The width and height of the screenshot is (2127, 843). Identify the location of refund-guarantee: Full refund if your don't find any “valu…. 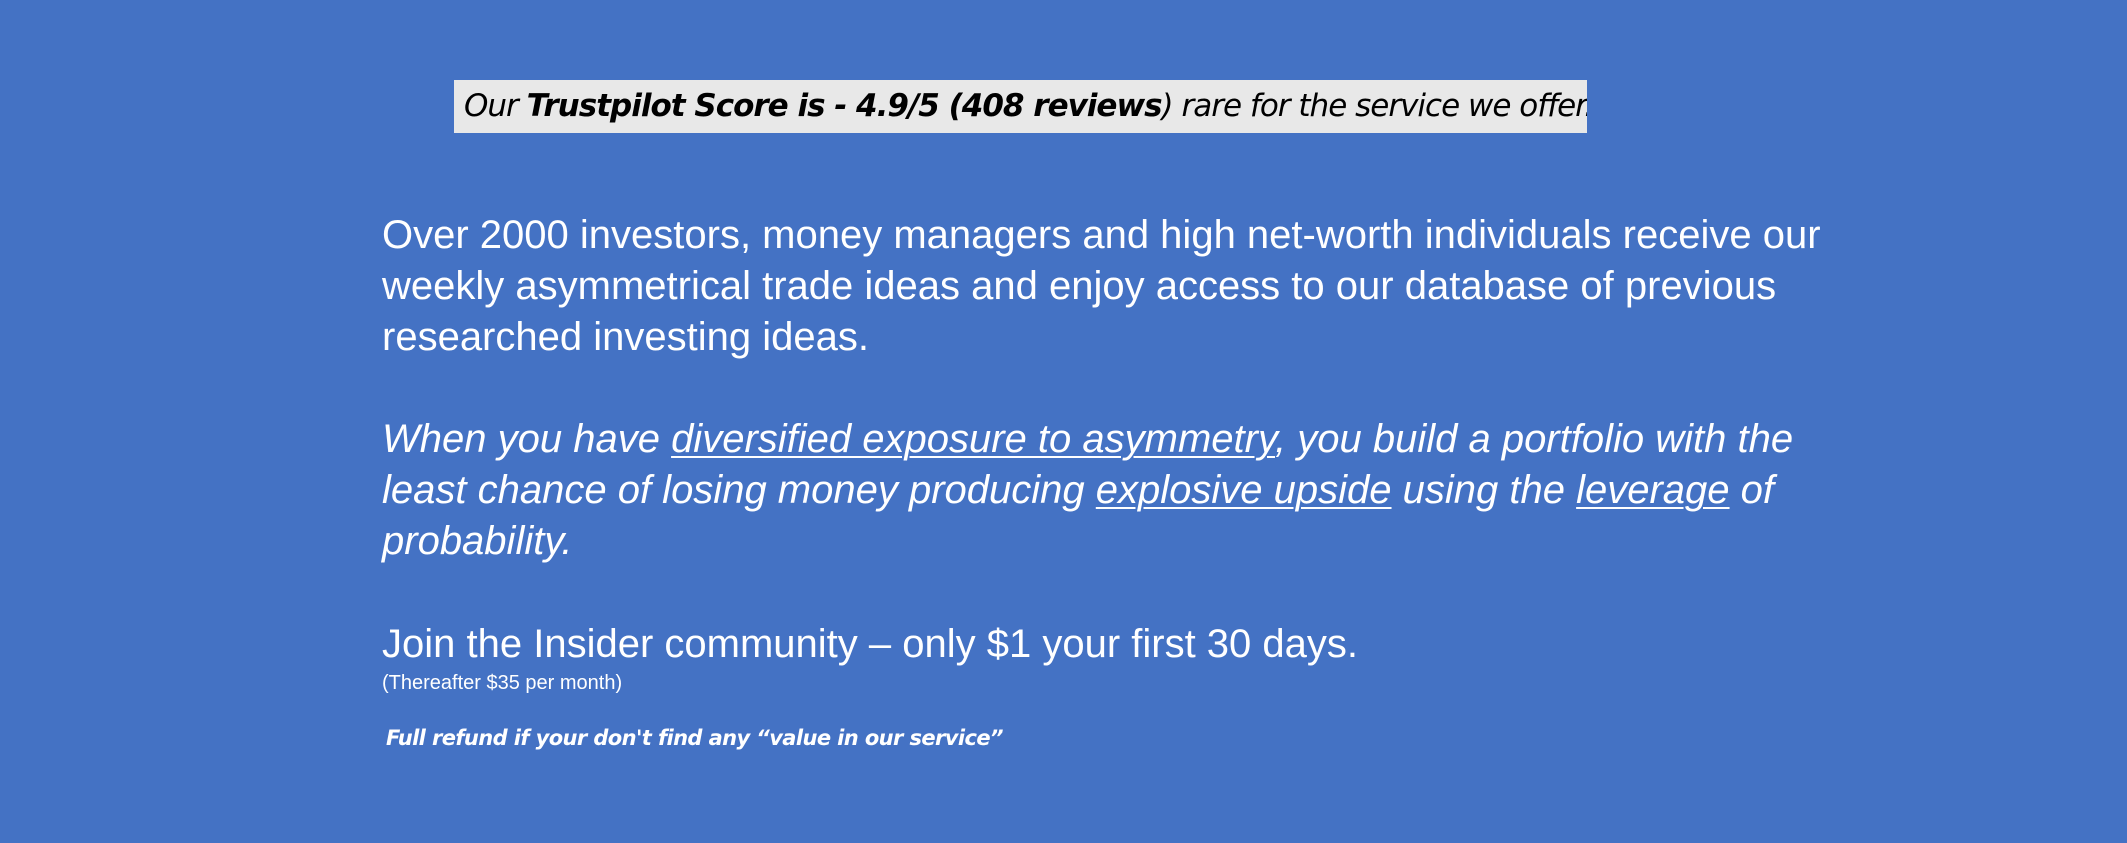
(694, 738).